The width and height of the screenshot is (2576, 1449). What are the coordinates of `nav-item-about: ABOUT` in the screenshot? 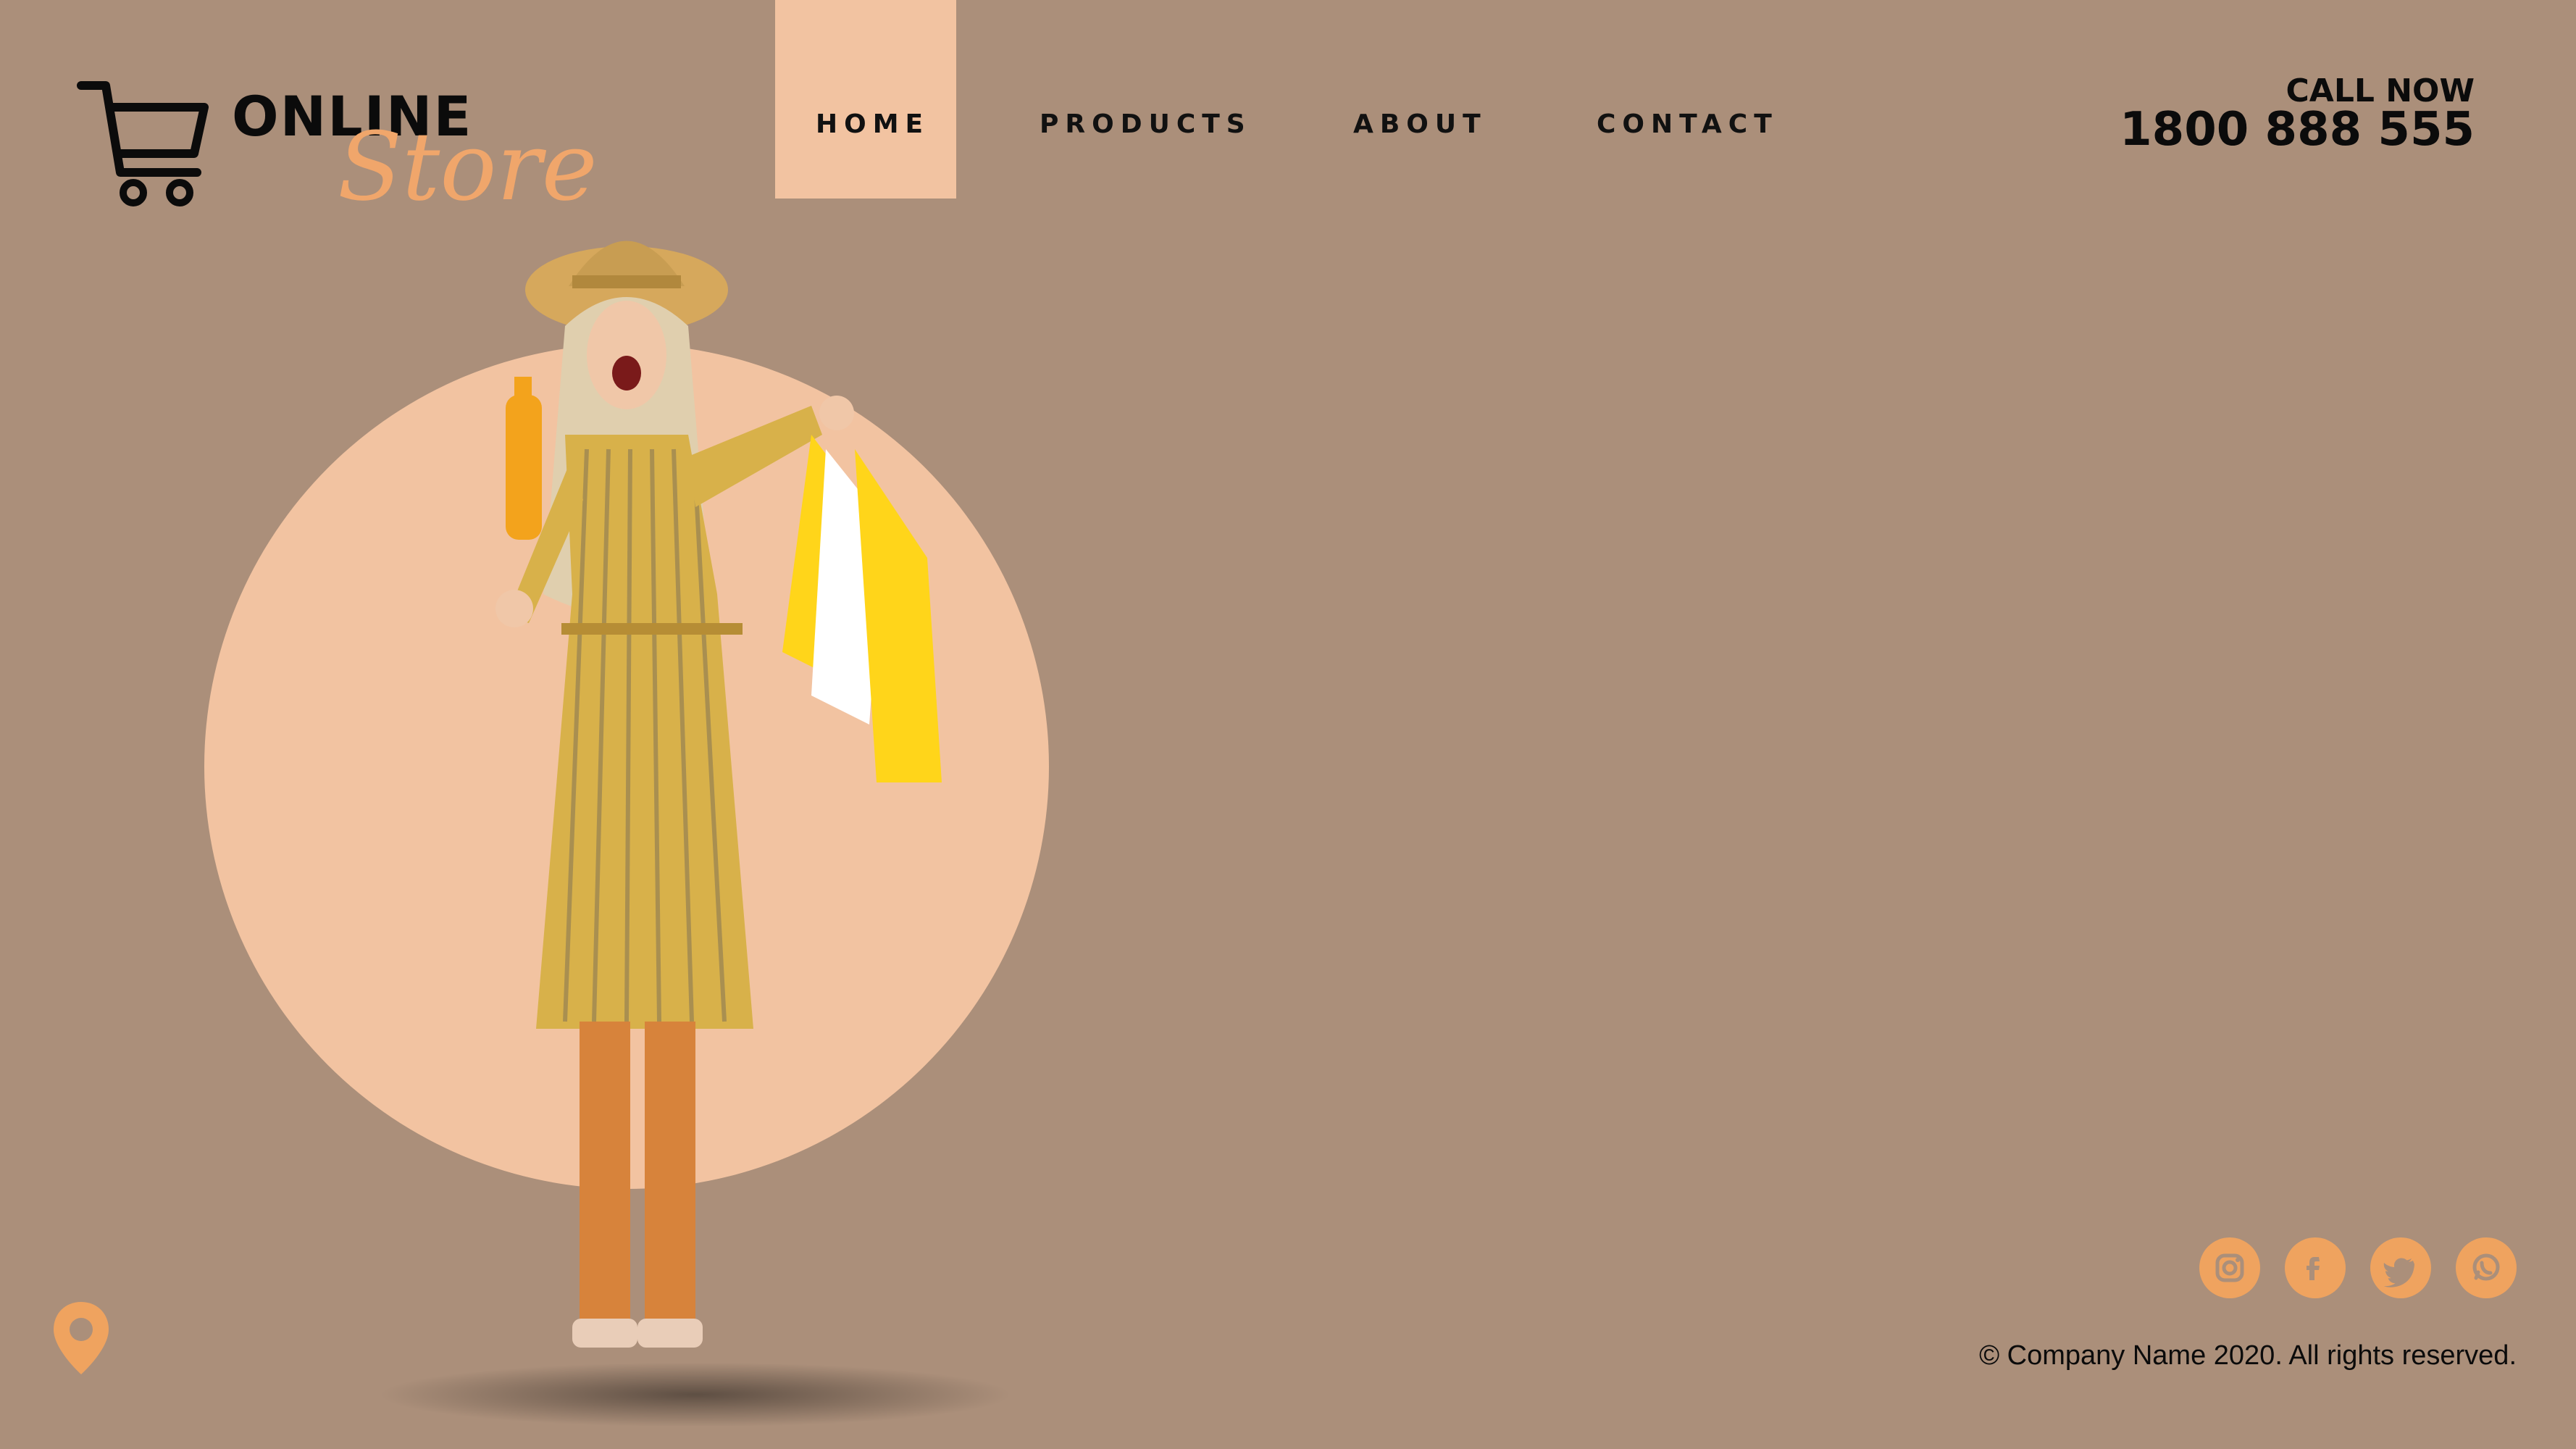 It's located at (1420, 125).